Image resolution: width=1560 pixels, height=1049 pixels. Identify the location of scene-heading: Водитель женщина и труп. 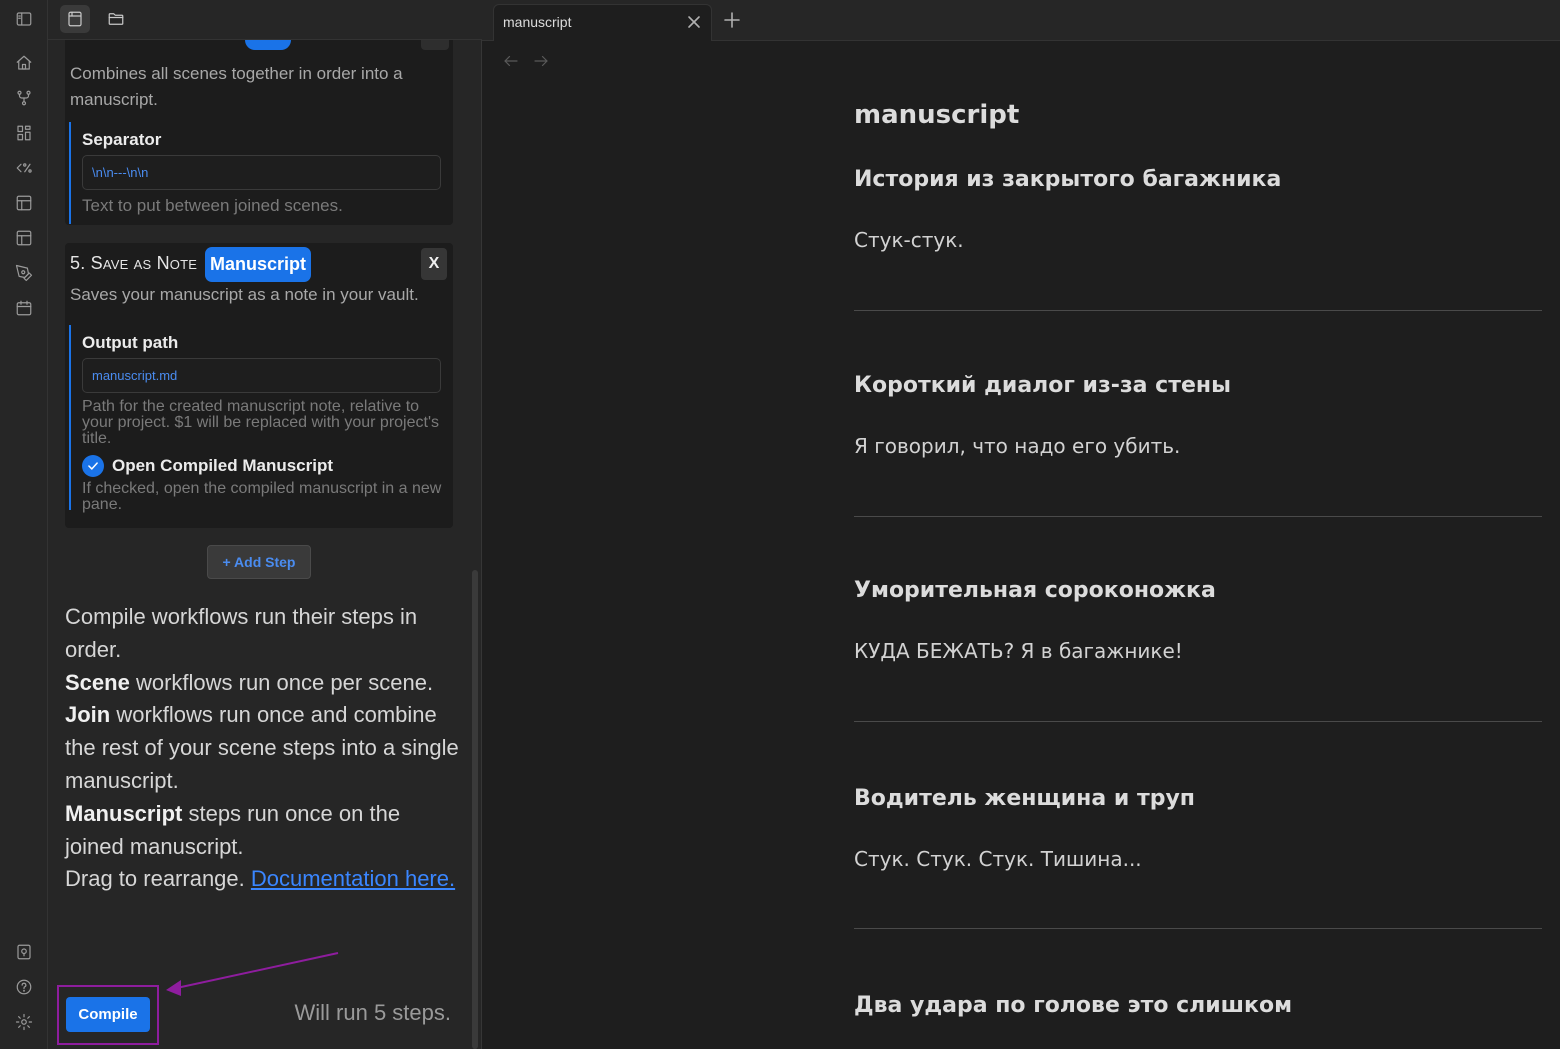
(1024, 798).